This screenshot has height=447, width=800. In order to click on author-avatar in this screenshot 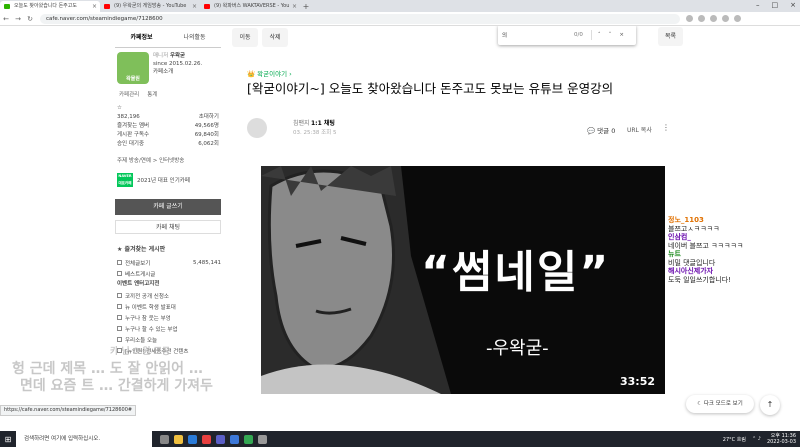, I will do `click(257, 128)`.